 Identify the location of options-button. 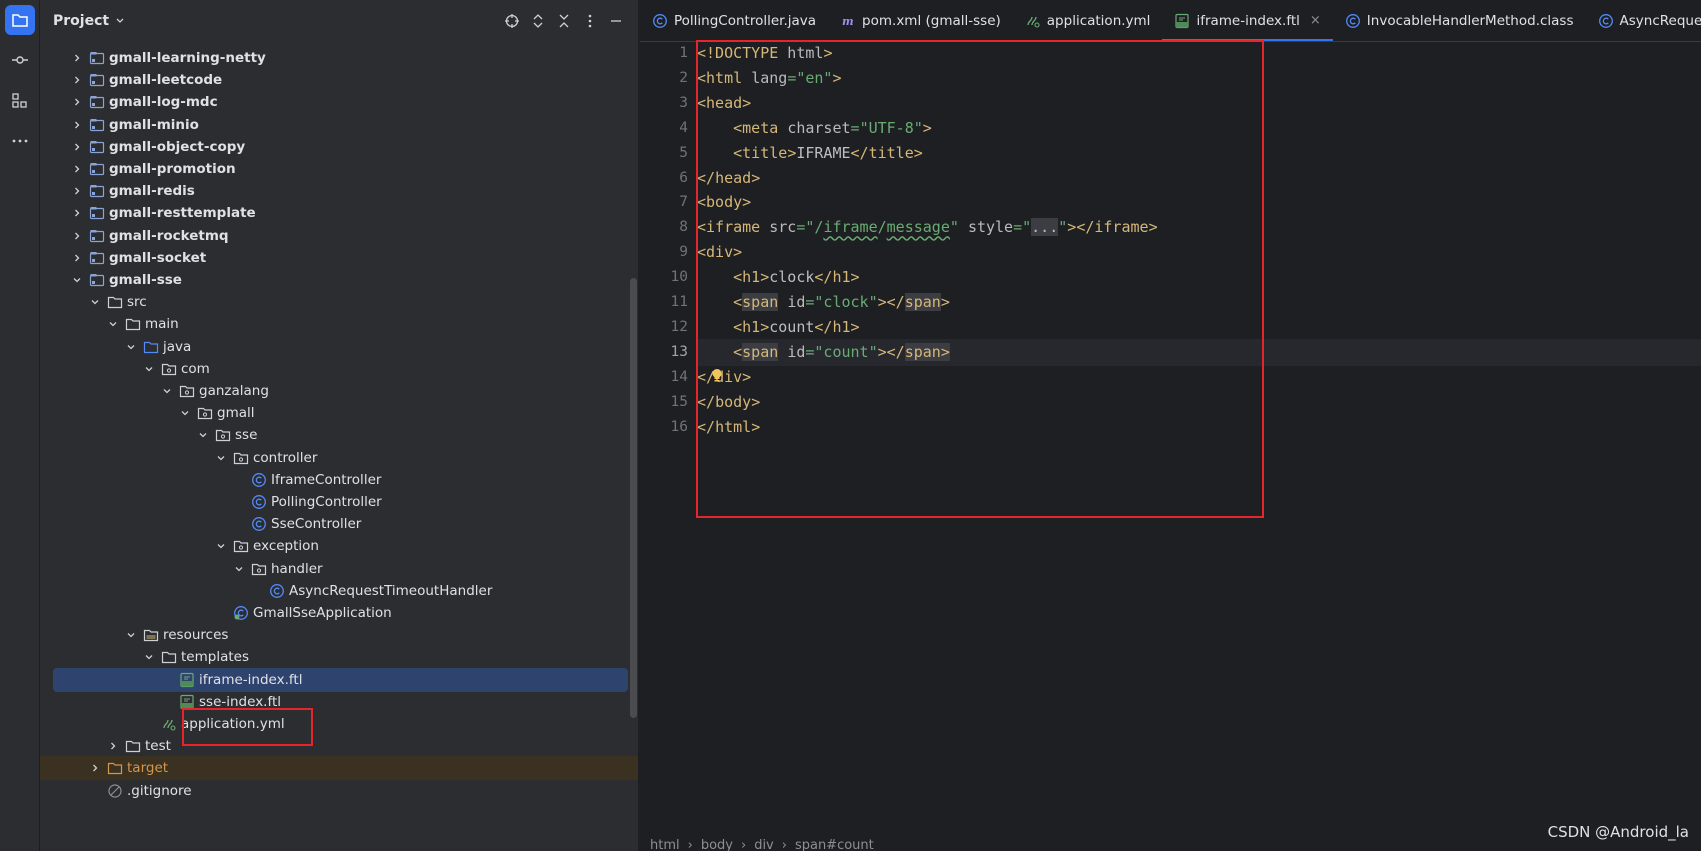
(590, 21).